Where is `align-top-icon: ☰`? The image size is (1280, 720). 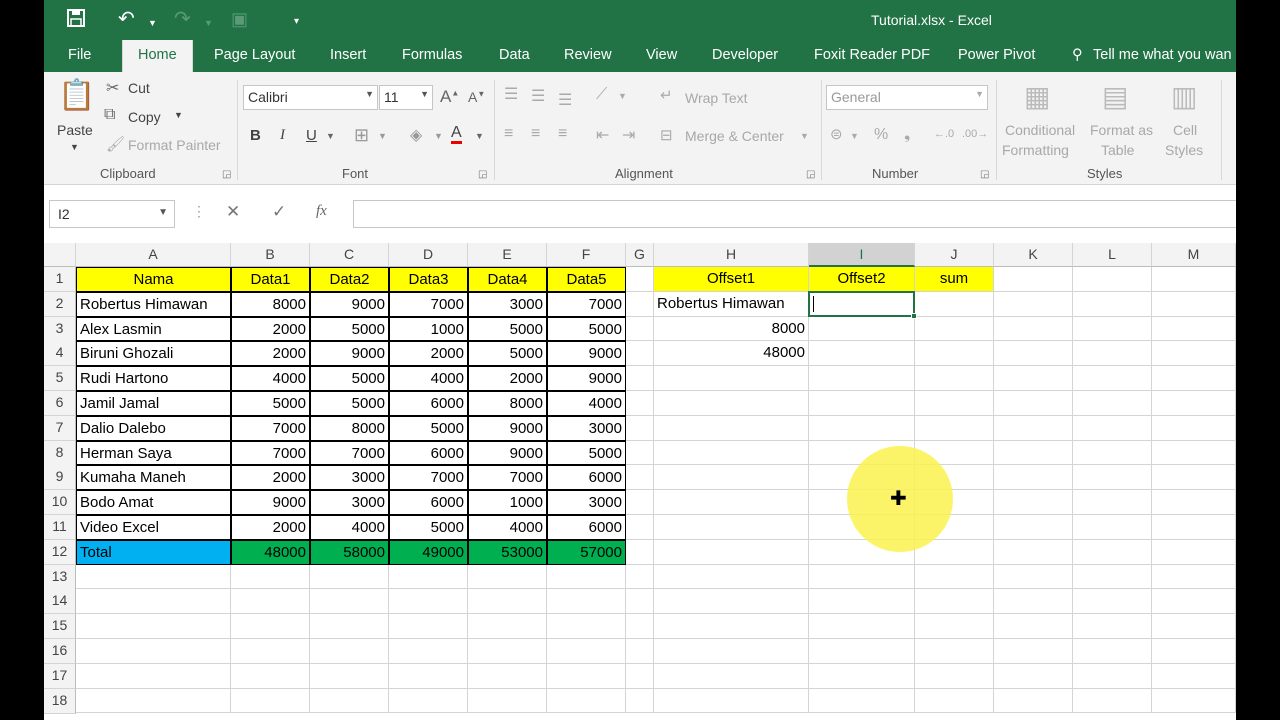 align-top-icon: ☰ is located at coordinates (511, 94).